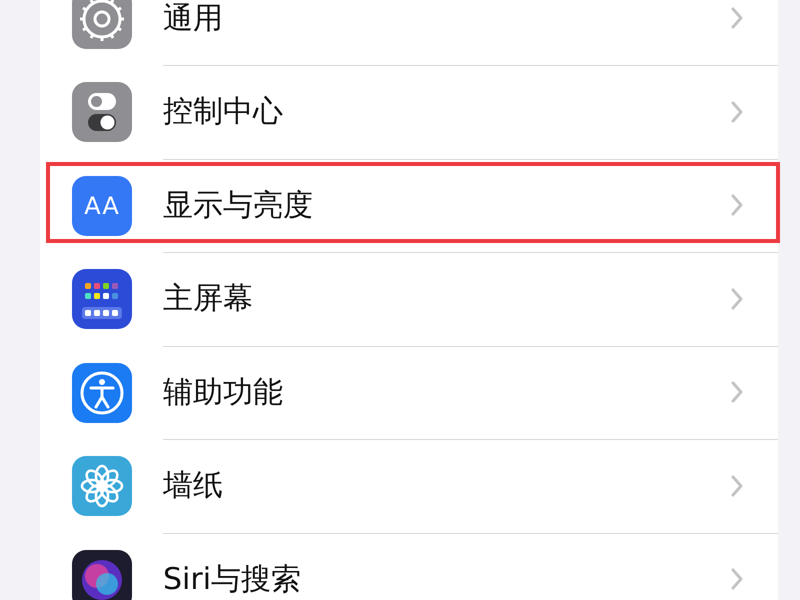 The height and width of the screenshot is (600, 800). Describe the element at coordinates (208, 299) in the screenshot. I see `settings-label: 主屏幕` at that location.